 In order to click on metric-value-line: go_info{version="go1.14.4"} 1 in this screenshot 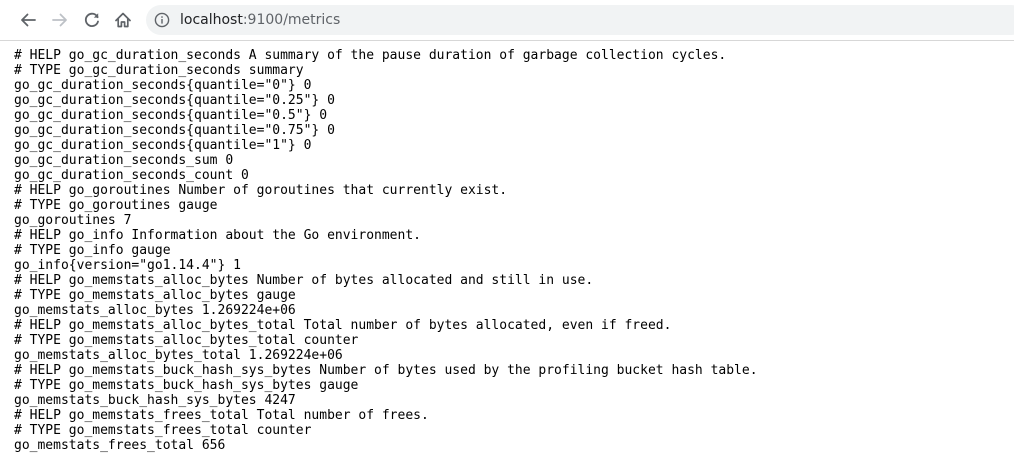, I will do `click(127, 265)`.